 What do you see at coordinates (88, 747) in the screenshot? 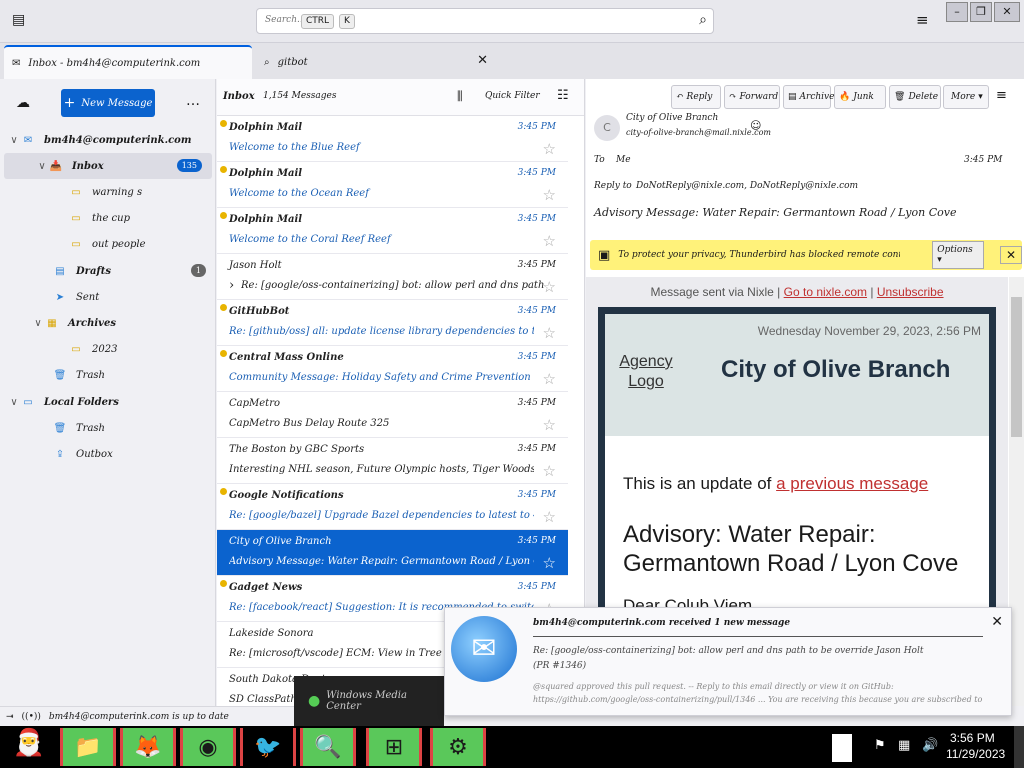
I see `file-explorer-icon: 📁` at bounding box center [88, 747].